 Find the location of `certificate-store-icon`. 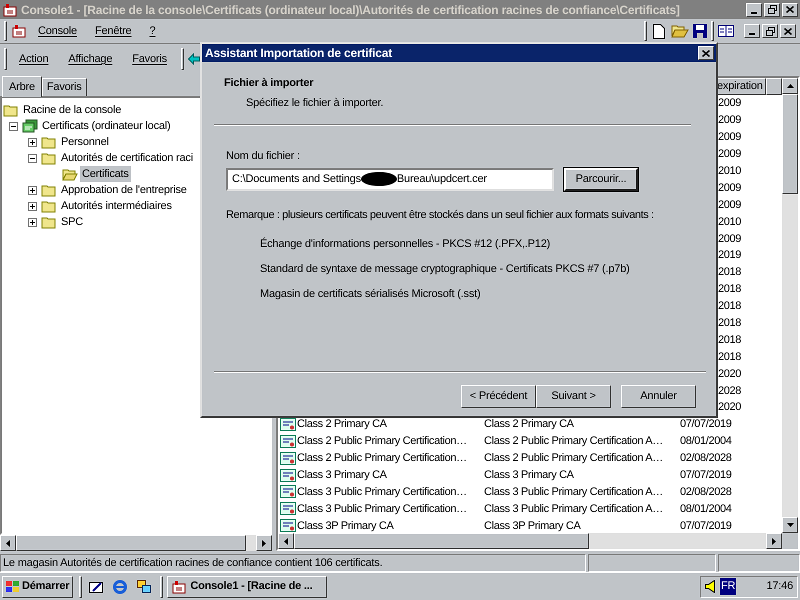

certificate-store-icon is located at coordinates (30, 126).